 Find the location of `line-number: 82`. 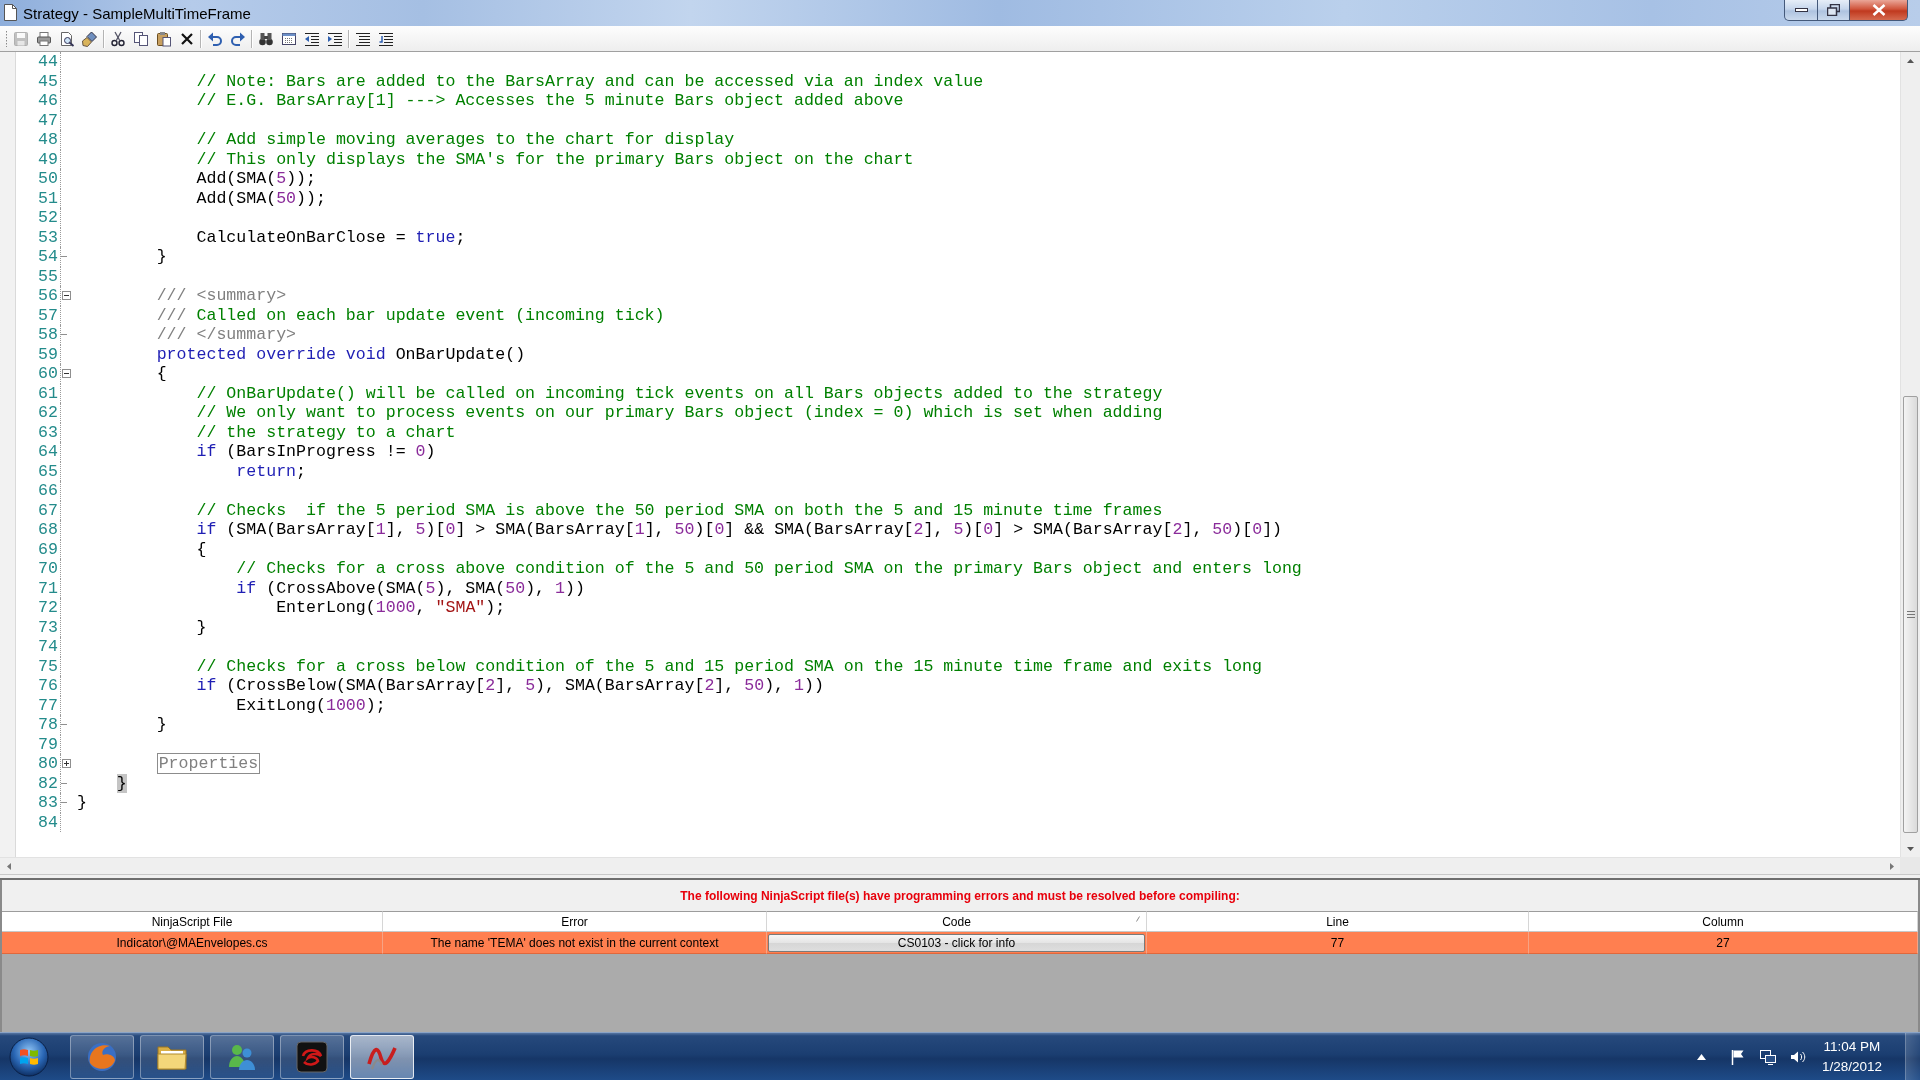

line-number: 82 is located at coordinates (48, 783).